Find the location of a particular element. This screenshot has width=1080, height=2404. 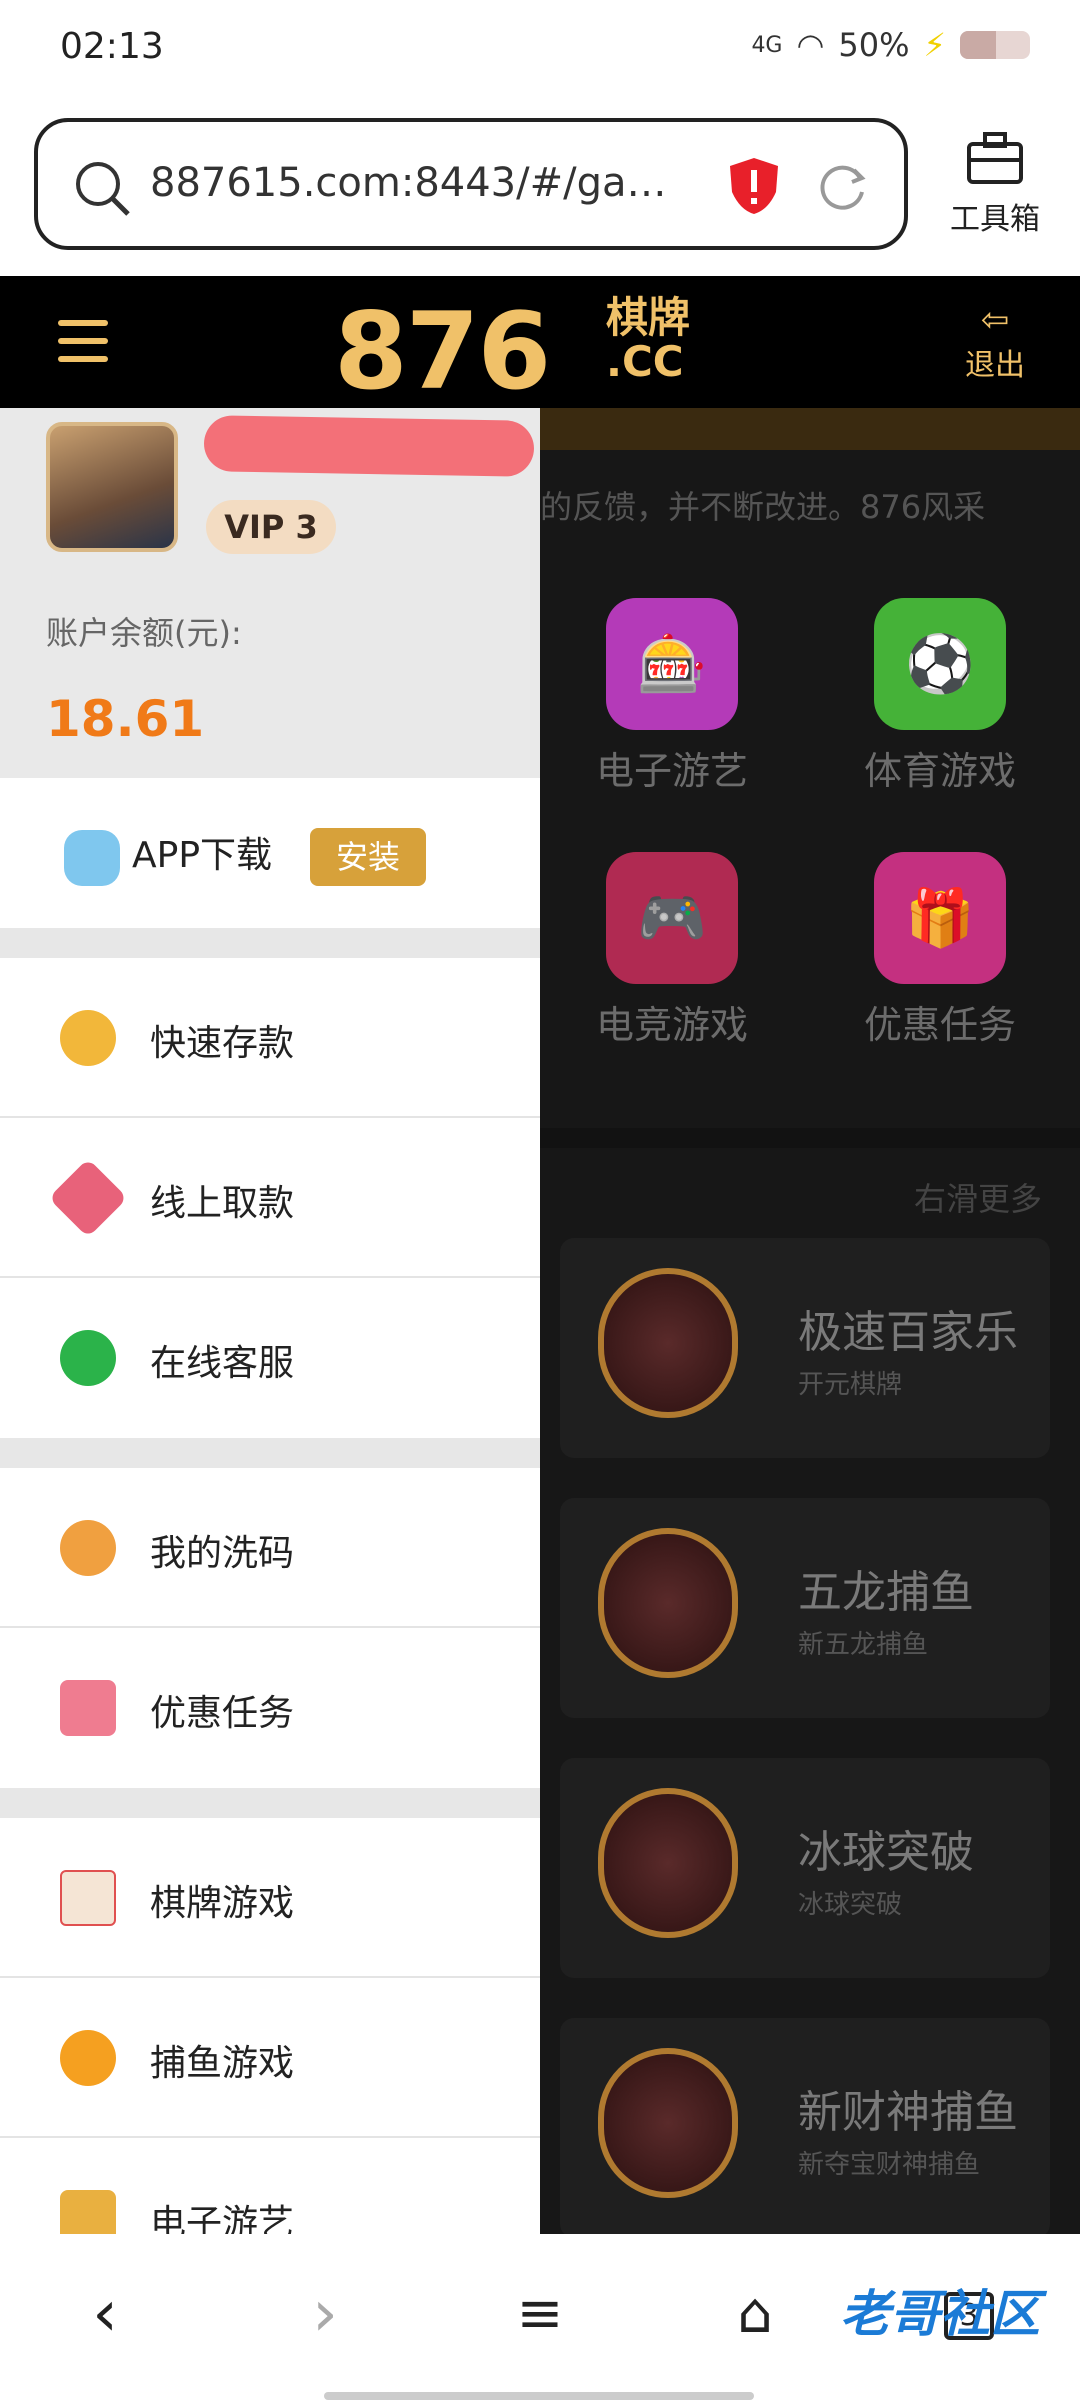

menu-item-cards: 棋牌游戏 is located at coordinates (270, 1898).